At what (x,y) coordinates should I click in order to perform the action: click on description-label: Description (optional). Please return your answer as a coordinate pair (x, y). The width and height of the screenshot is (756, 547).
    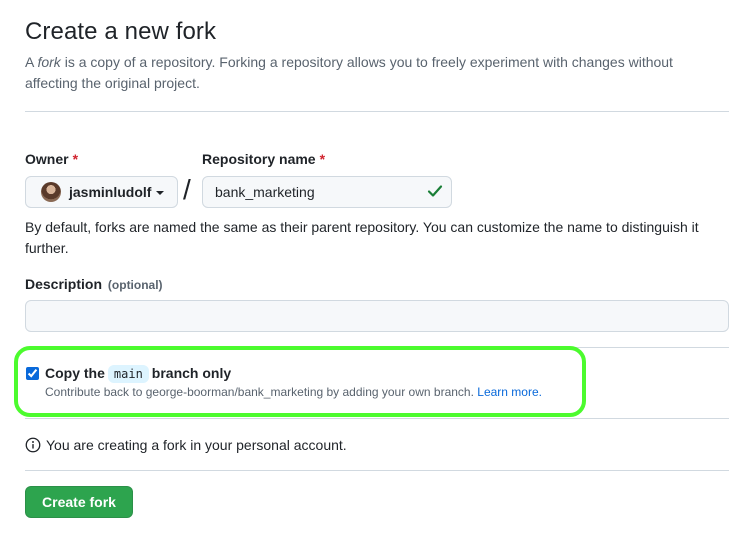
    Looking at the image, I should click on (94, 284).